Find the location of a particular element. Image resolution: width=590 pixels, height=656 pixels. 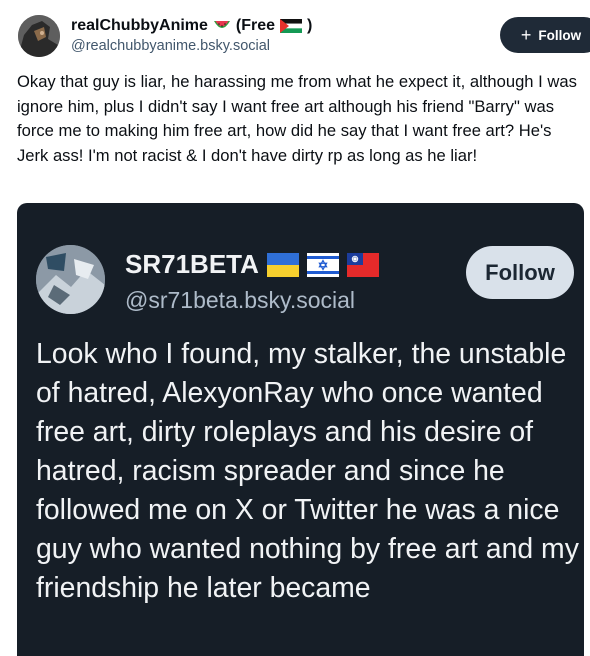

plus-icon: + is located at coordinates (526, 35).